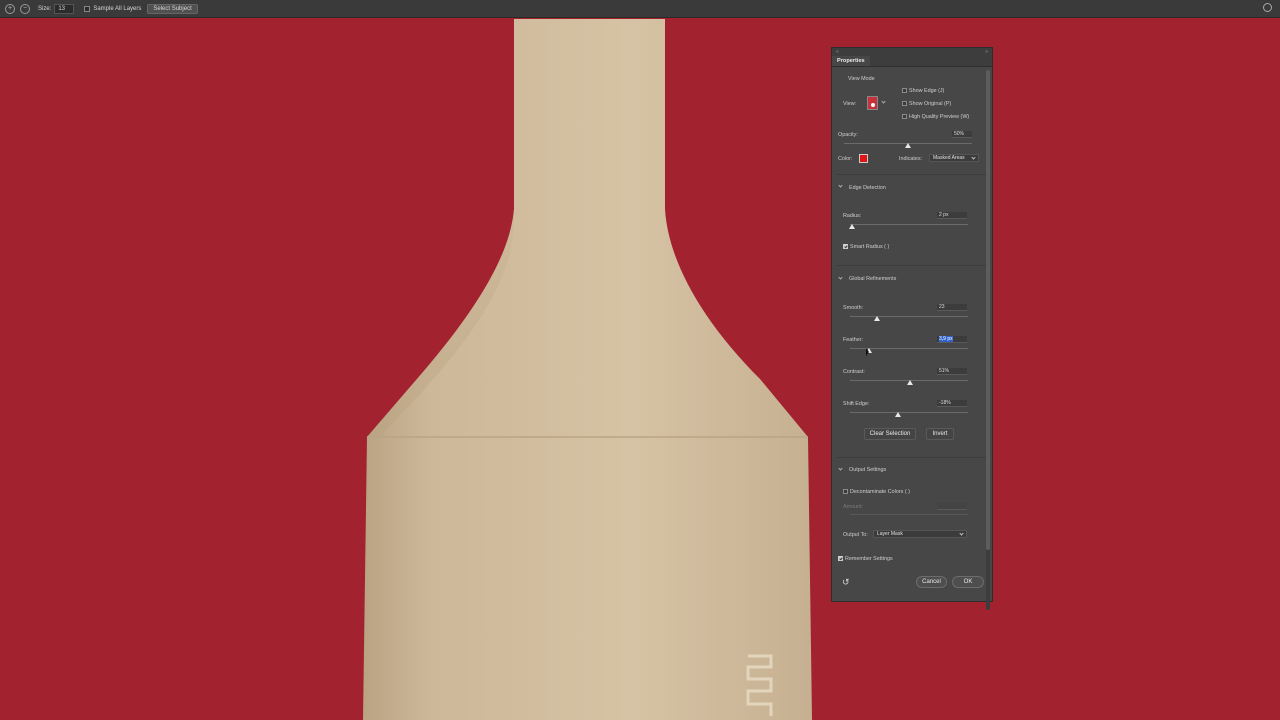  What do you see at coordinates (10, 8) in the screenshot?
I see `add-brush-icon: +` at bounding box center [10, 8].